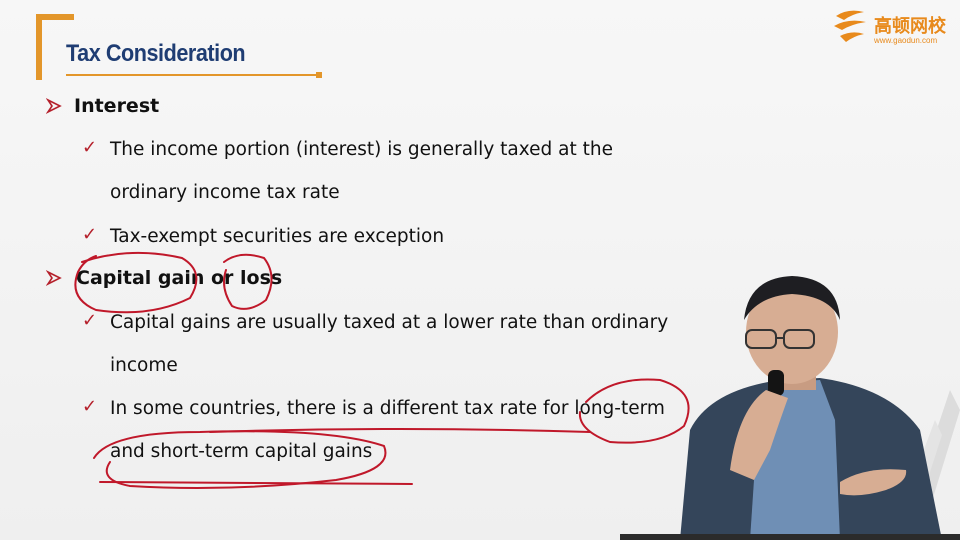 This screenshot has height=540, width=960. I want to click on gaodun-logo-icon, so click(850, 26).